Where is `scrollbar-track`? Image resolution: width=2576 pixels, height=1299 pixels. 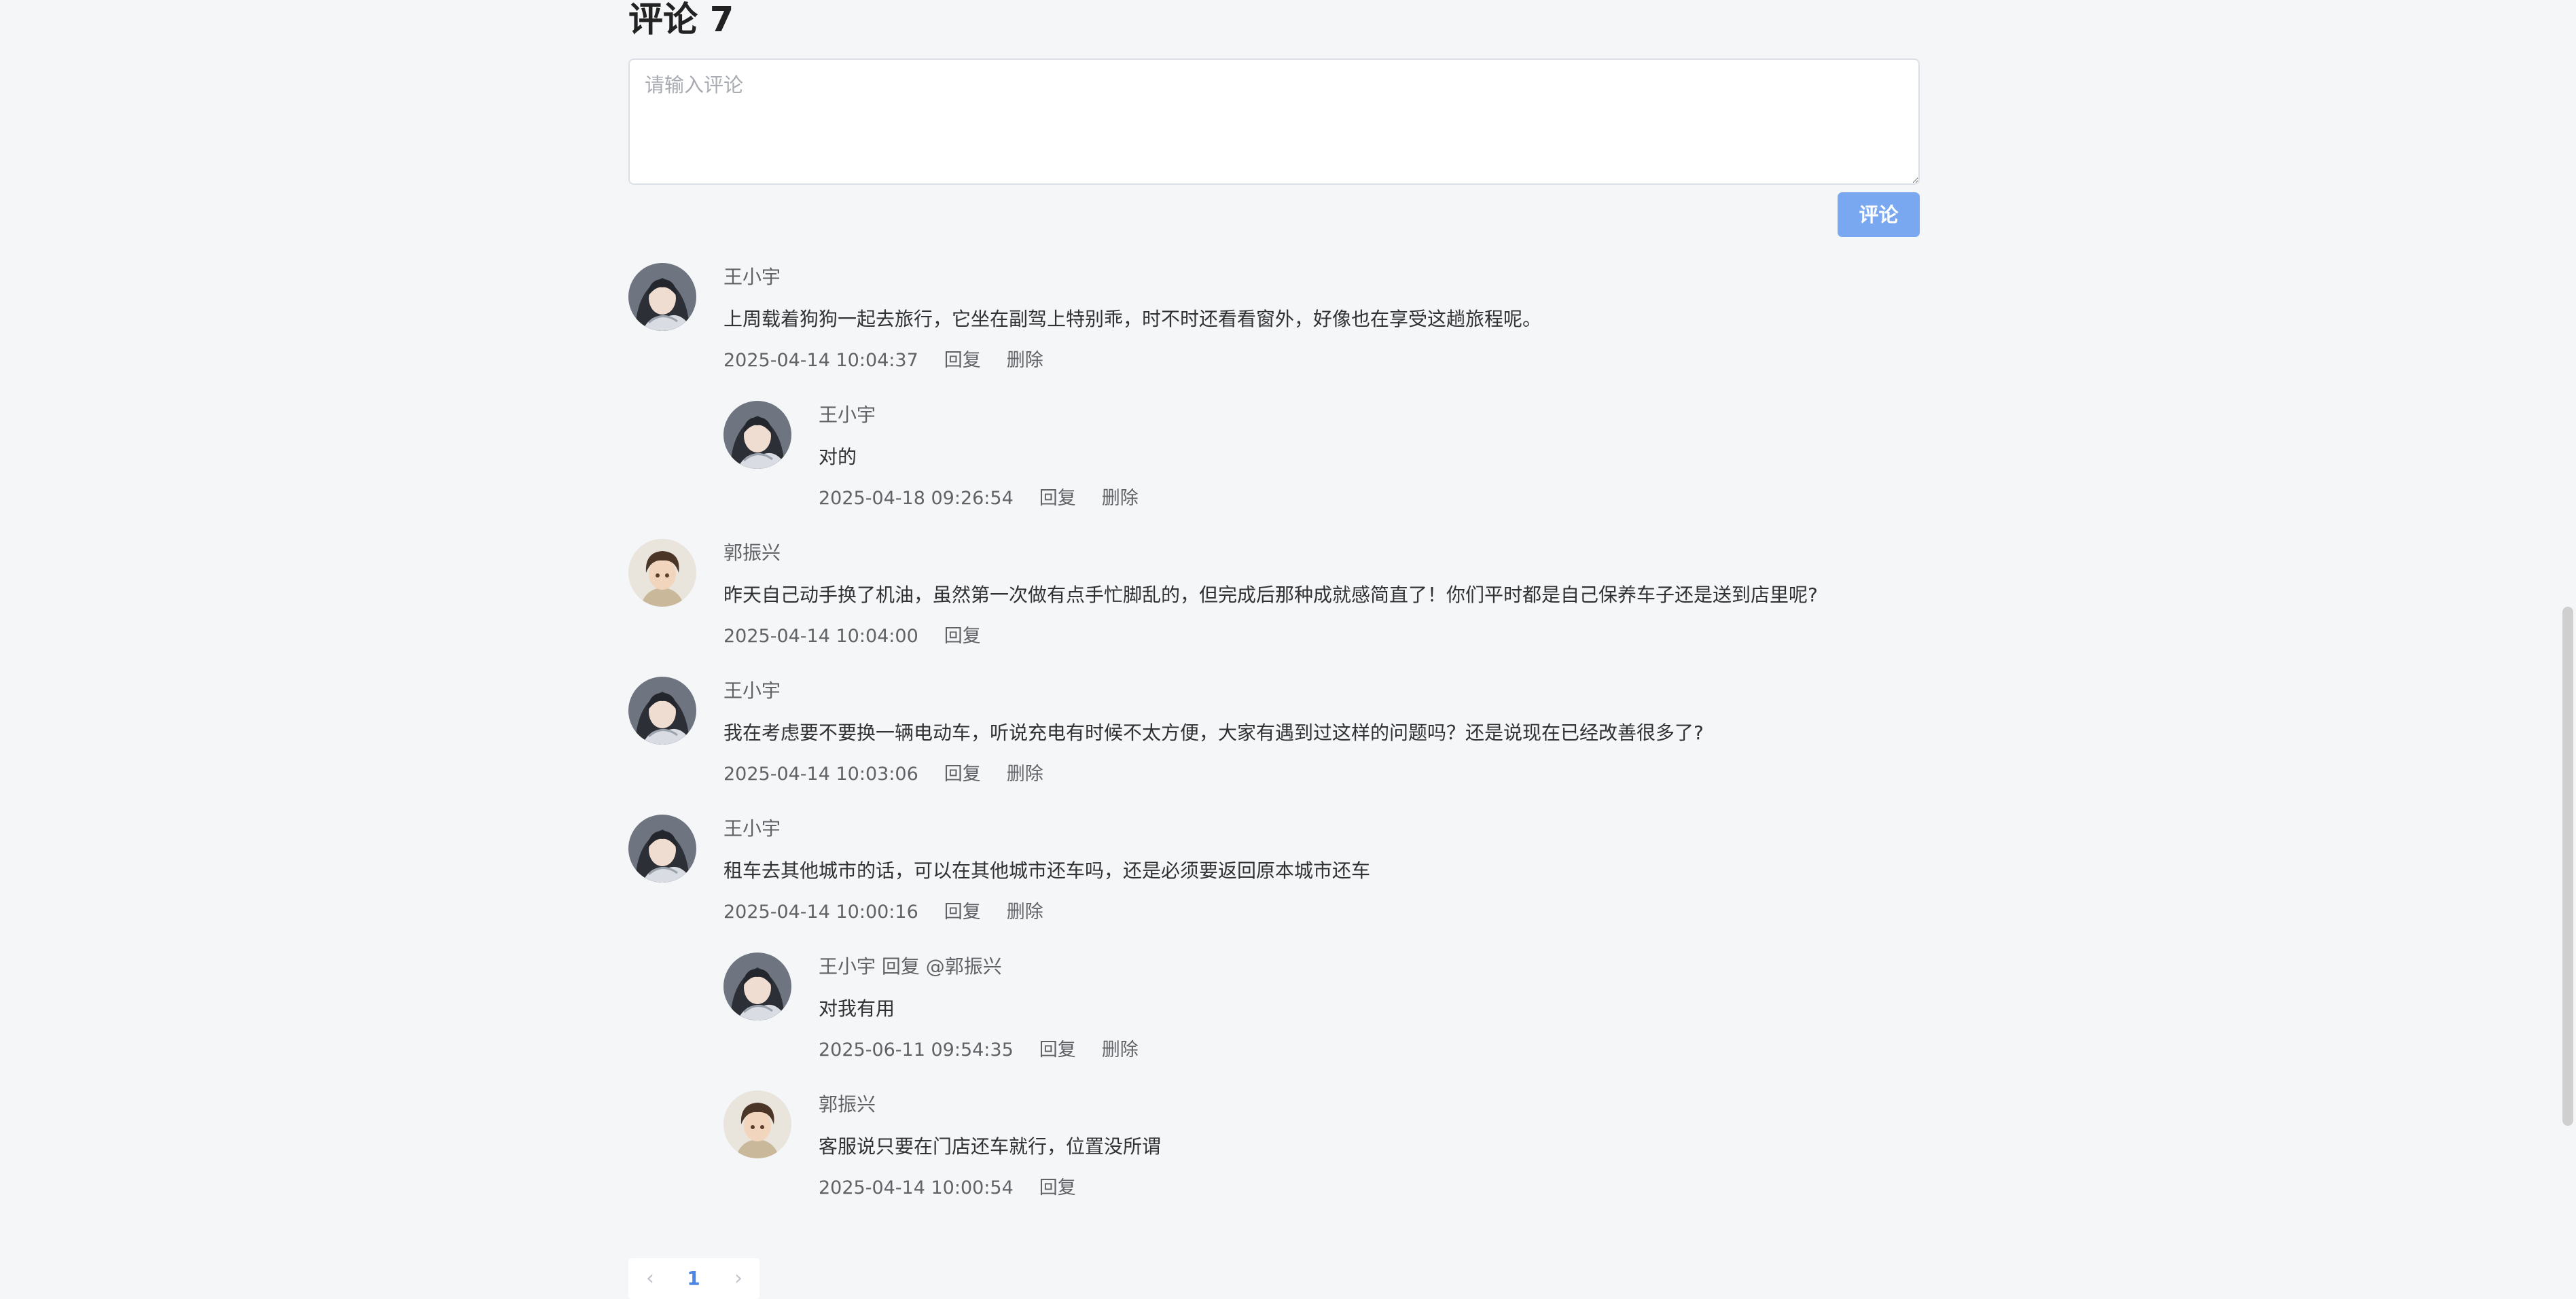
scrollbar-track is located at coordinates (2567, 649).